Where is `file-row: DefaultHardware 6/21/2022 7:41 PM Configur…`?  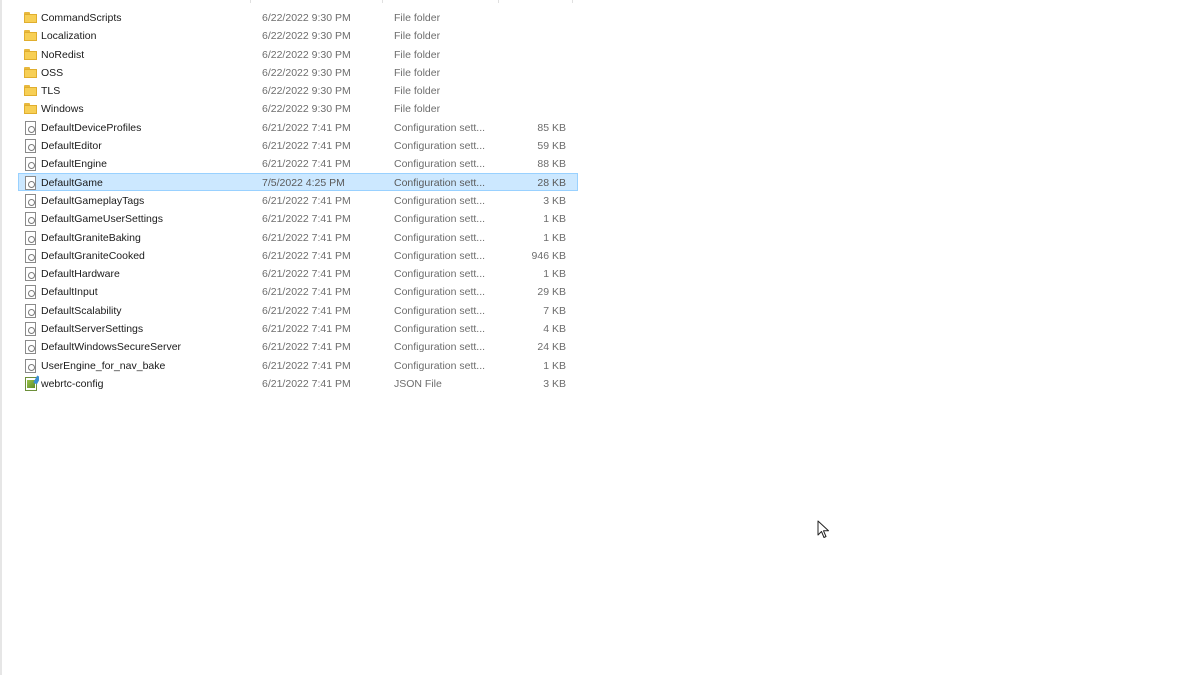
file-row: DefaultHardware 6/21/2022 7:41 PM Configur… is located at coordinates (298, 273).